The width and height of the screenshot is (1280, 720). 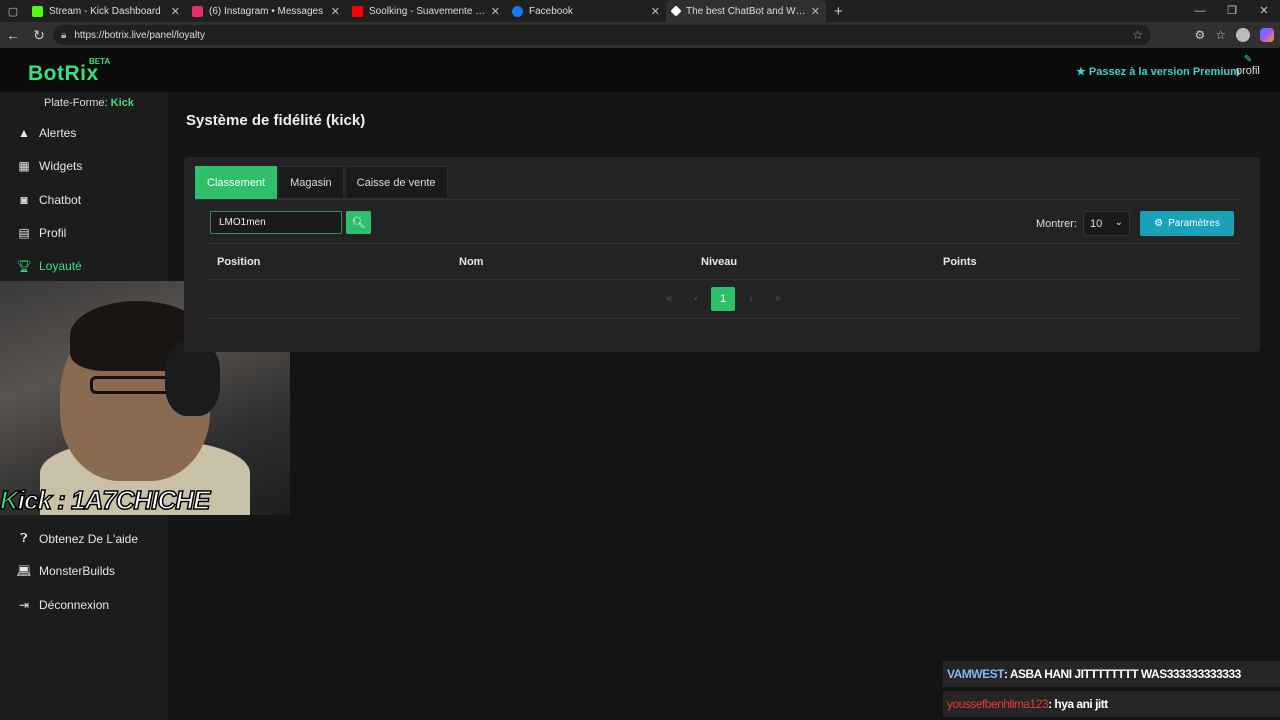 What do you see at coordinates (13, 35) in the screenshot?
I see `back-icon: ←` at bounding box center [13, 35].